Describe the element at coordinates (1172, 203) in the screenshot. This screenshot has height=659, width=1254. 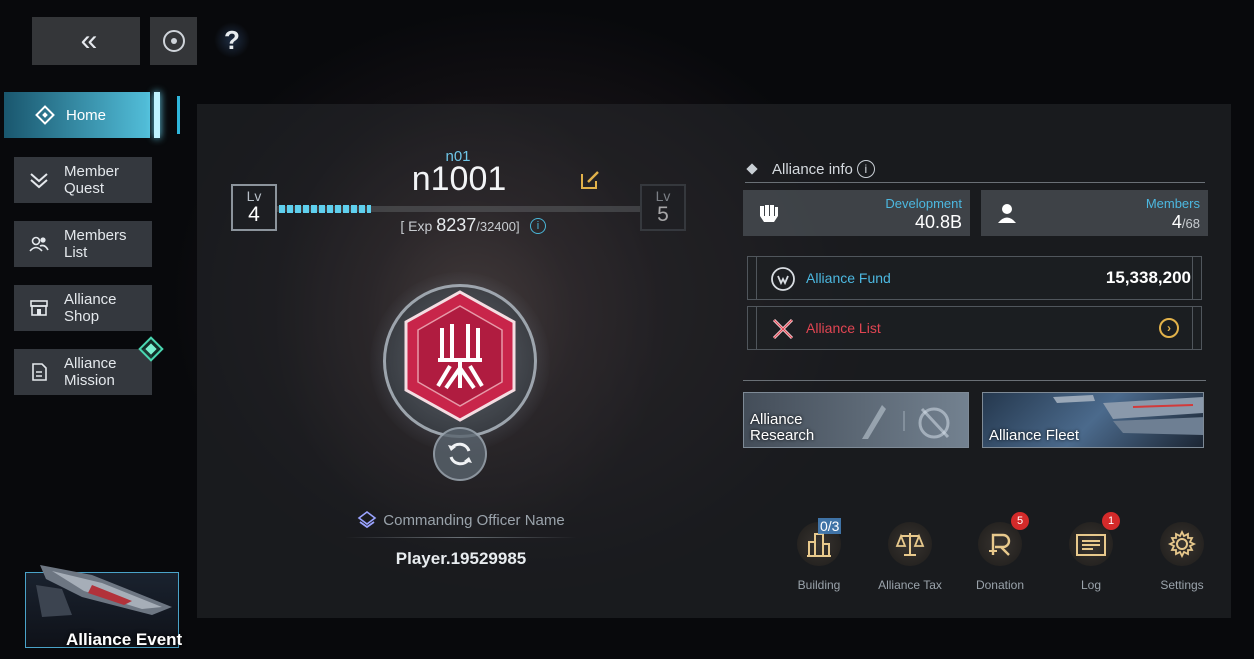
I see `members-label: Members` at that location.